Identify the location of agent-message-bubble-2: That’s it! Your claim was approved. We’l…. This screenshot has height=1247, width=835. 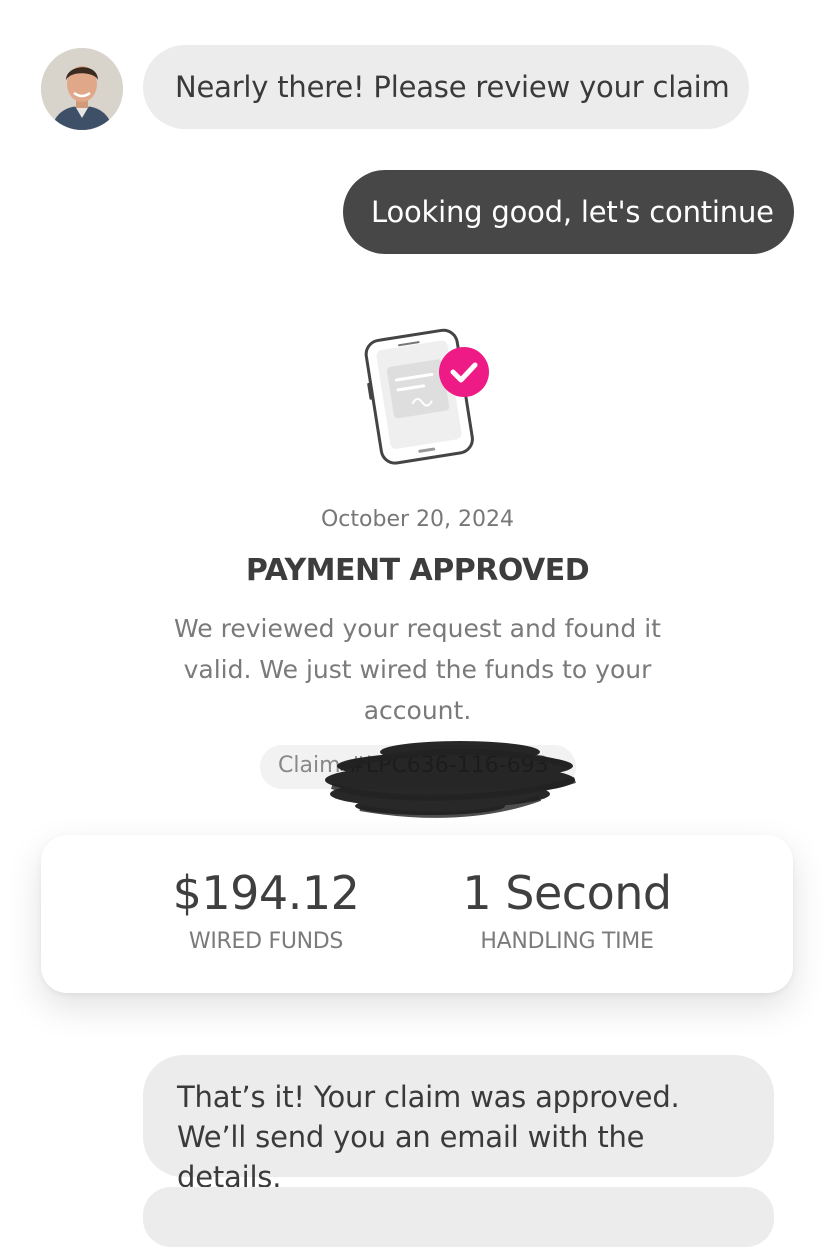
(458, 1124).